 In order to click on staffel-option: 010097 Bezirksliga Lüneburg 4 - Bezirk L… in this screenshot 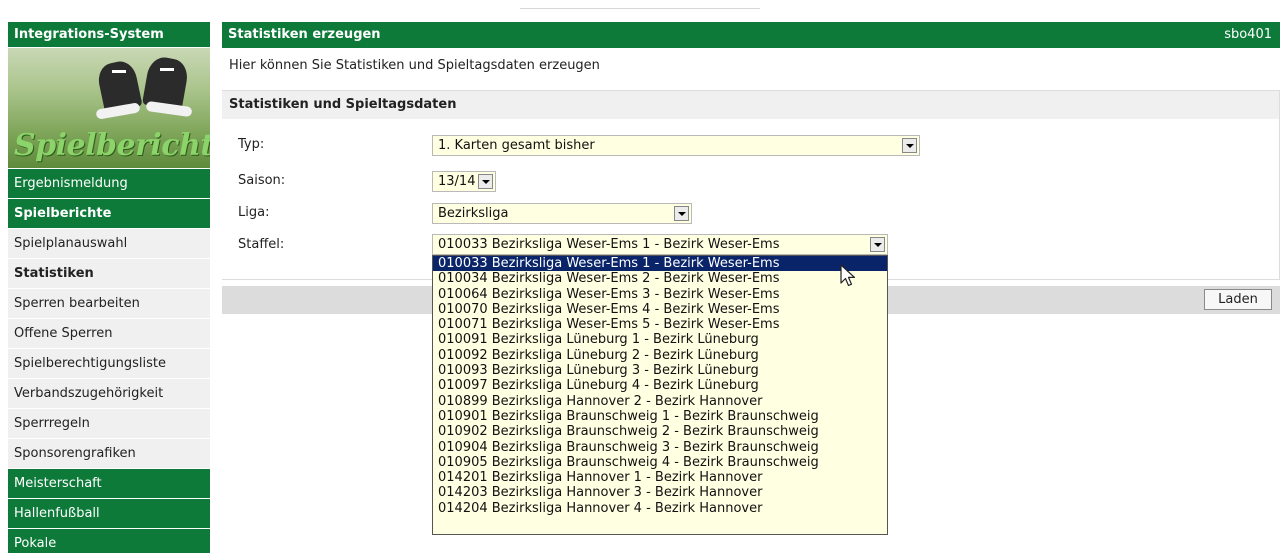, I will do `click(660, 385)`.